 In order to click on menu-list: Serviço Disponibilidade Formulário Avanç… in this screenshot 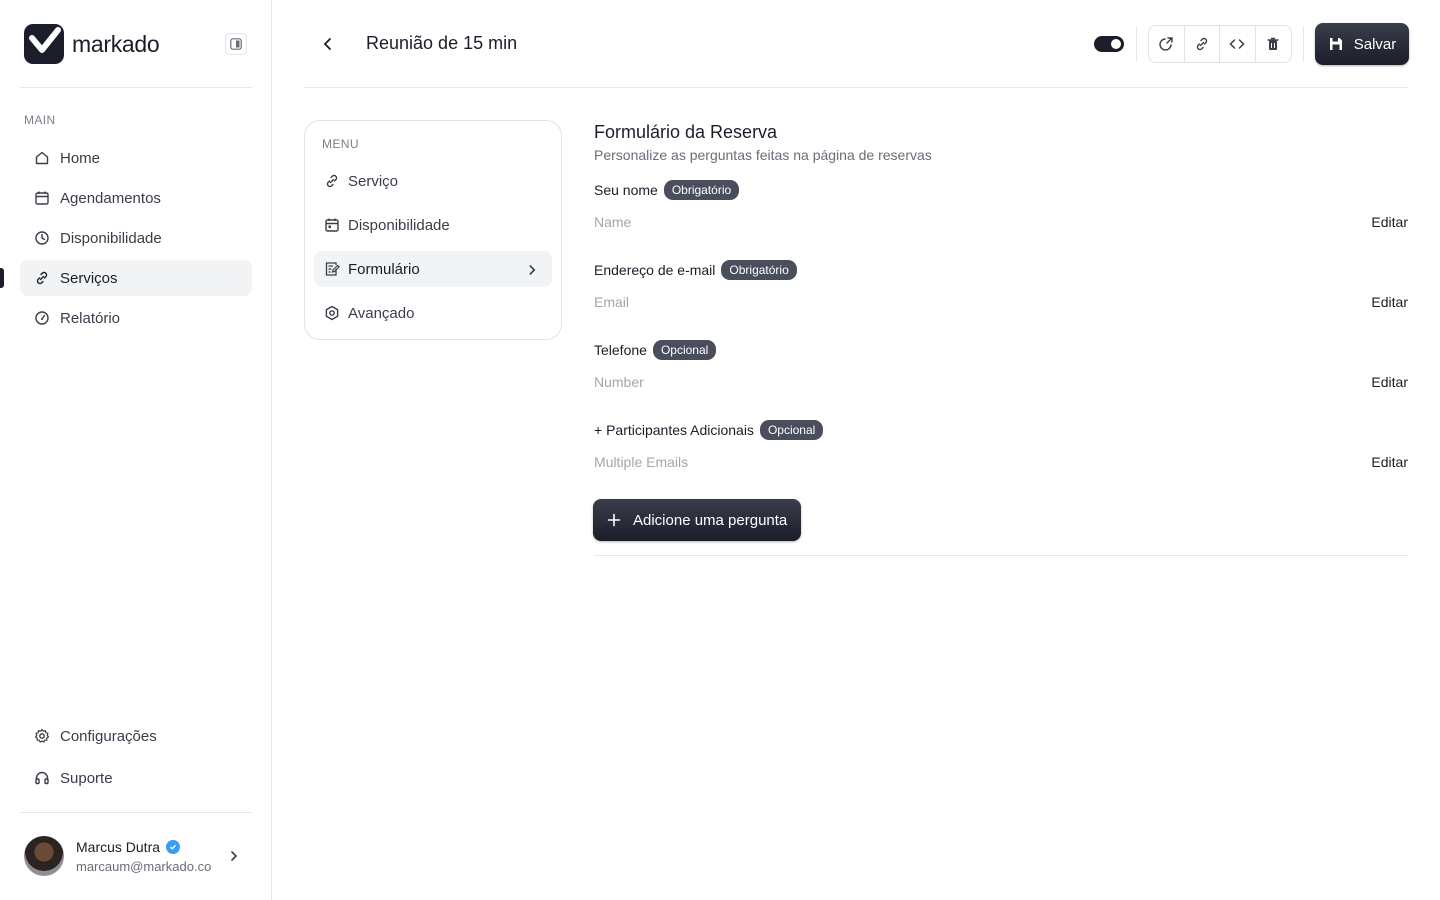, I will do `click(433, 251)`.